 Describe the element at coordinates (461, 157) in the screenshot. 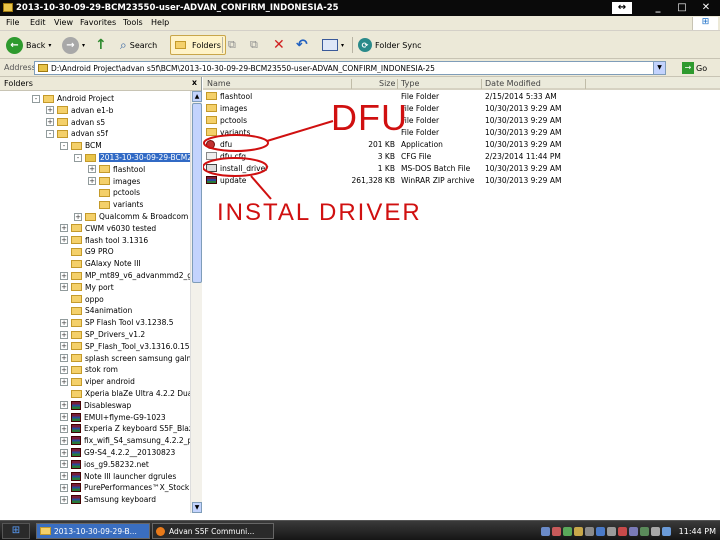

I see `file-row: dfu.cfg 3 KB CFG File 2/23/2014 11:44 PM` at that location.